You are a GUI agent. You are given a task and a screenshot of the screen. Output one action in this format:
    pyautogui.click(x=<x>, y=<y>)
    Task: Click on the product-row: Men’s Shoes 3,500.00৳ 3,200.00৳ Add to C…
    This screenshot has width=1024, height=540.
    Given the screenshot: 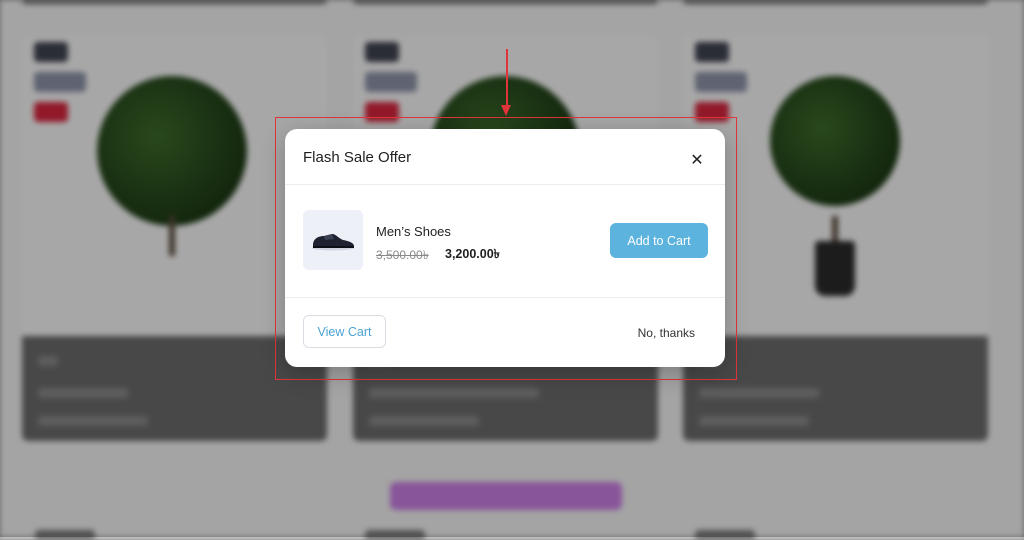 What is the action you would take?
    pyautogui.click(x=505, y=241)
    